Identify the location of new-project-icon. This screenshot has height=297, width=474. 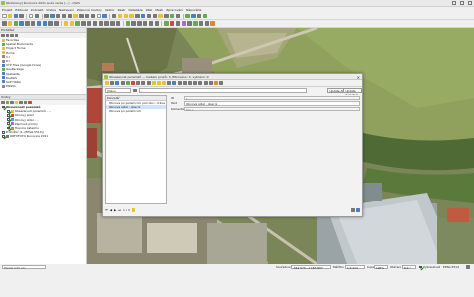
(4, 16).